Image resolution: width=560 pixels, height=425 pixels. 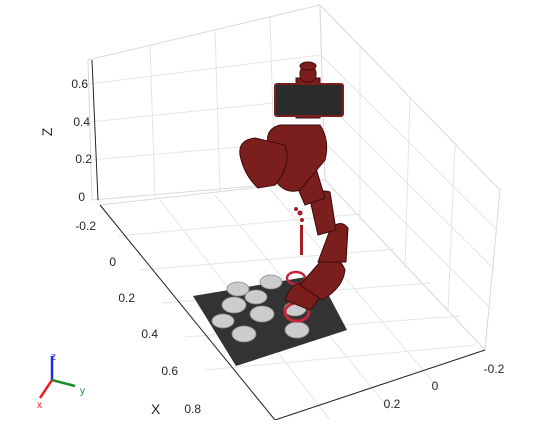 I want to click on robot-base-plate, so click(x=309, y=100).